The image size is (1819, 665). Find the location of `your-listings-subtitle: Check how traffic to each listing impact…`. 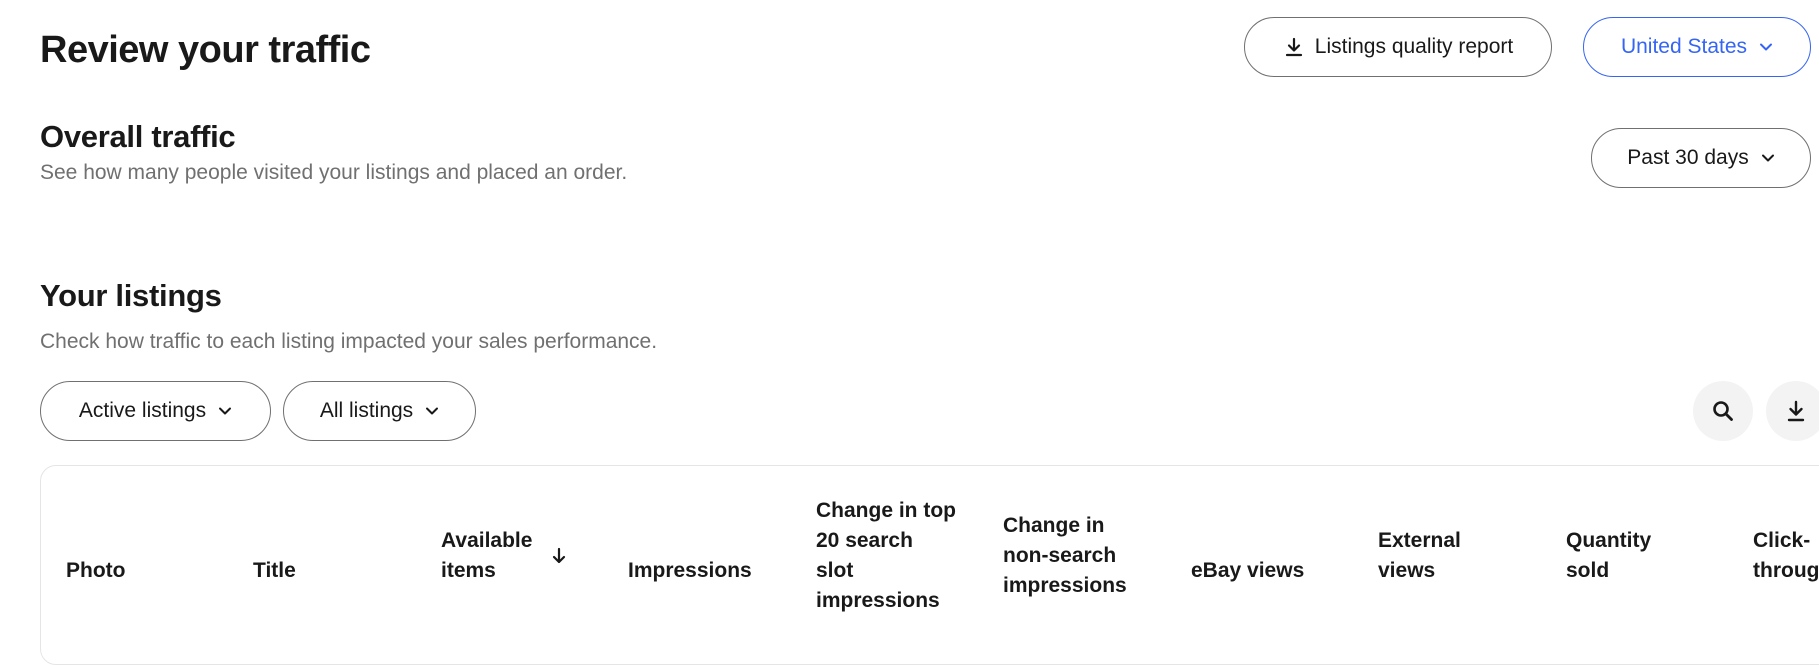

your-listings-subtitle: Check how traffic to each listing impact… is located at coordinates (349, 341).